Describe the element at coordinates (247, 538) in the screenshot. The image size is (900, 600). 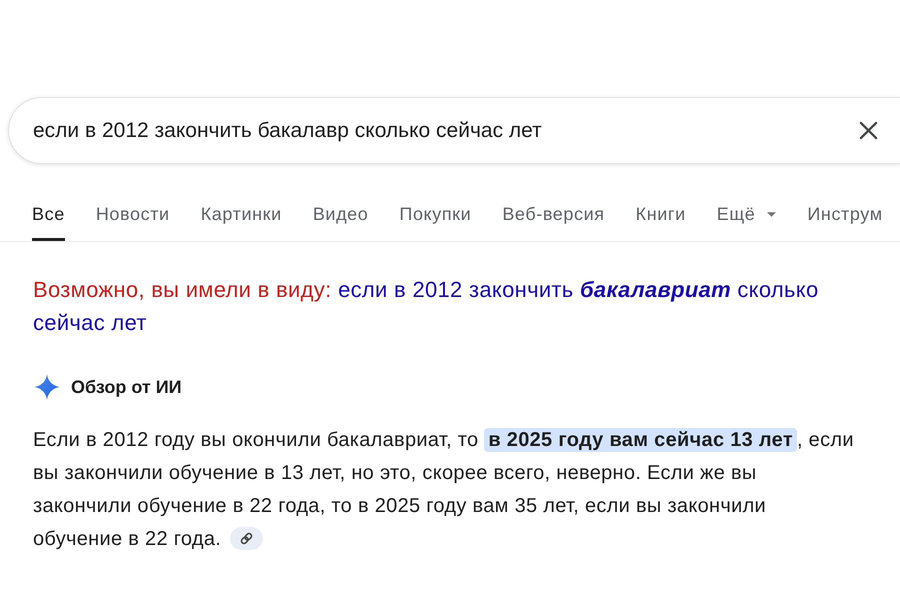
I see `link-icon` at that location.